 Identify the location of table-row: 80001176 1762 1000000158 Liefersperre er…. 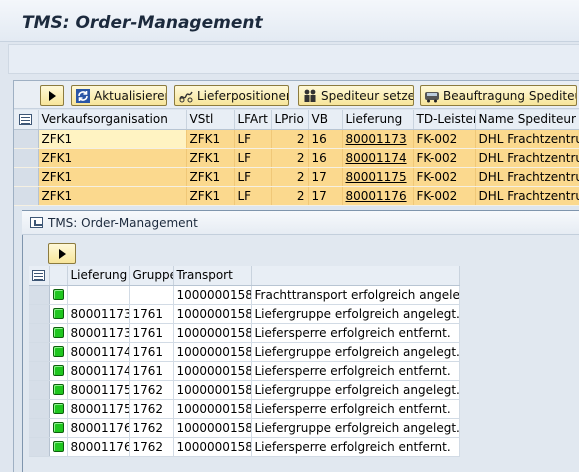
(244, 447).